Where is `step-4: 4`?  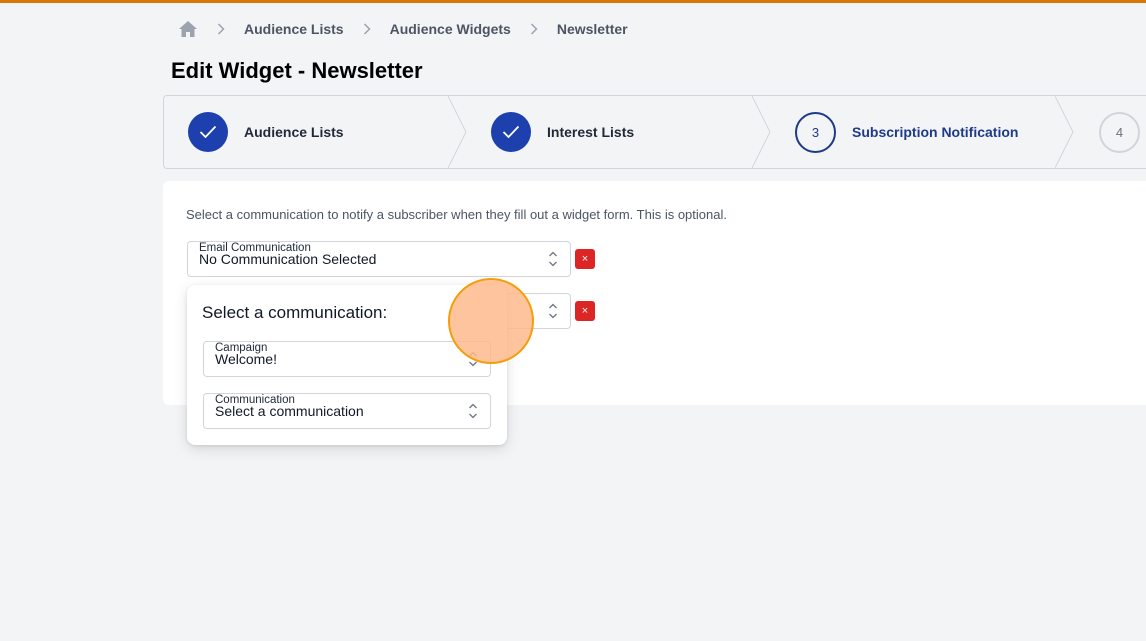 step-4: 4 is located at coordinates (1119, 132).